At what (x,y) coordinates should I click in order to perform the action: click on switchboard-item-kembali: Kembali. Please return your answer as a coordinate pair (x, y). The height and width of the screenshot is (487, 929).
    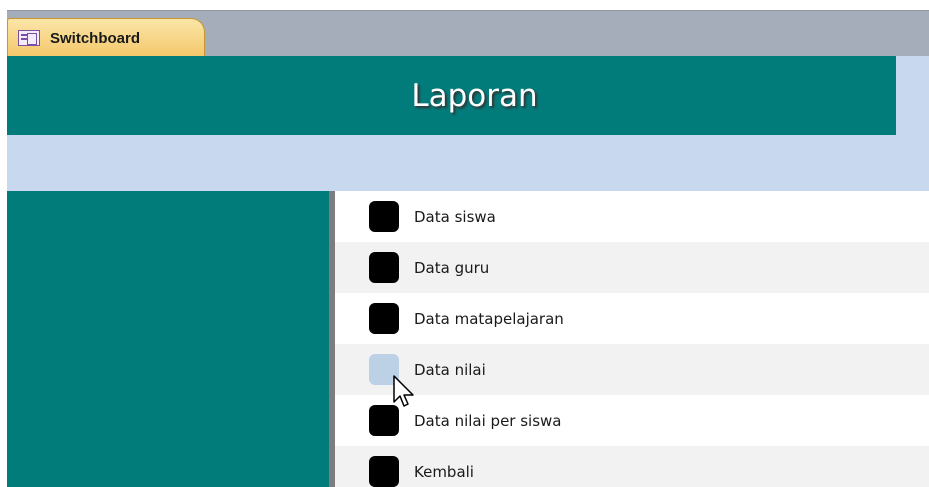
    Looking at the image, I should click on (632, 466).